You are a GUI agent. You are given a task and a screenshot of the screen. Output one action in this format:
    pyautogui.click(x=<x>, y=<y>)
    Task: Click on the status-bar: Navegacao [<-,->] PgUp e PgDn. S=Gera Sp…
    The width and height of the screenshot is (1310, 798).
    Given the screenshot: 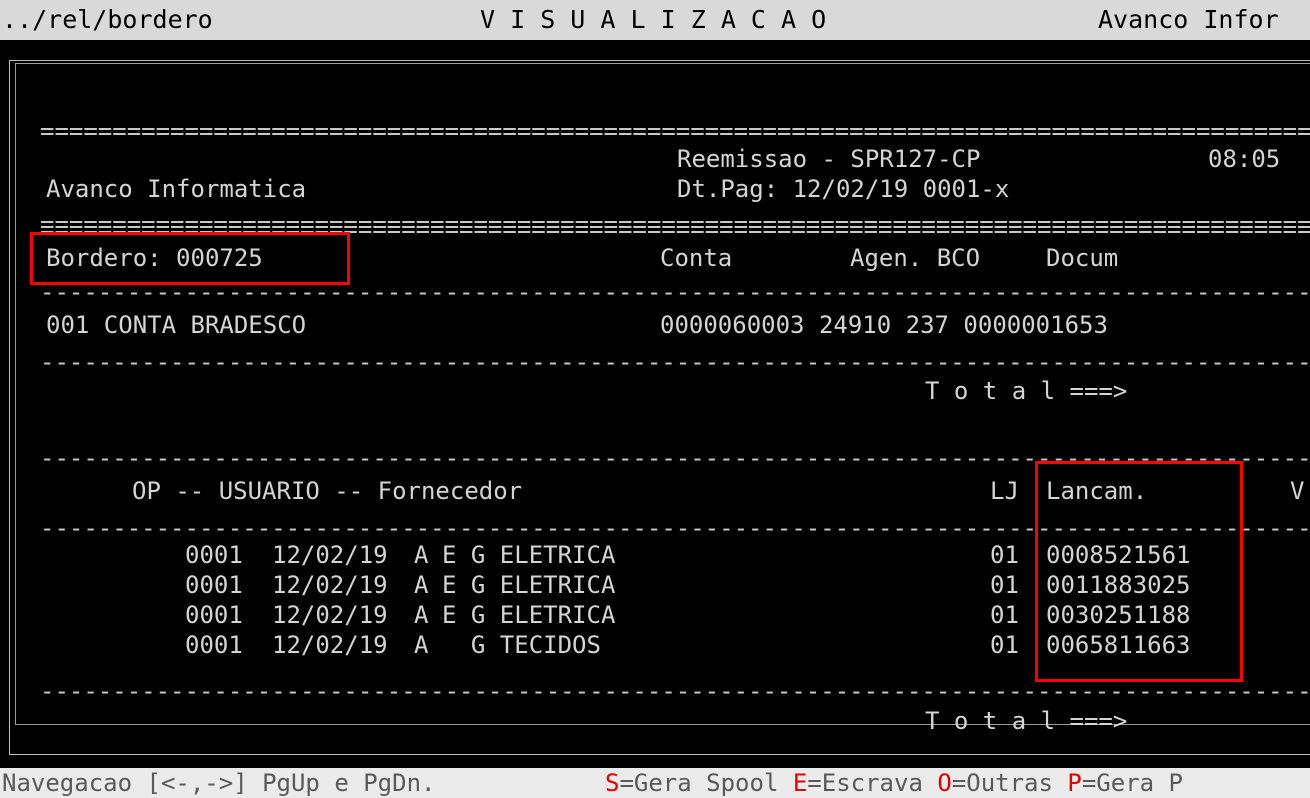 What is the action you would take?
    pyautogui.click(x=655, y=783)
    